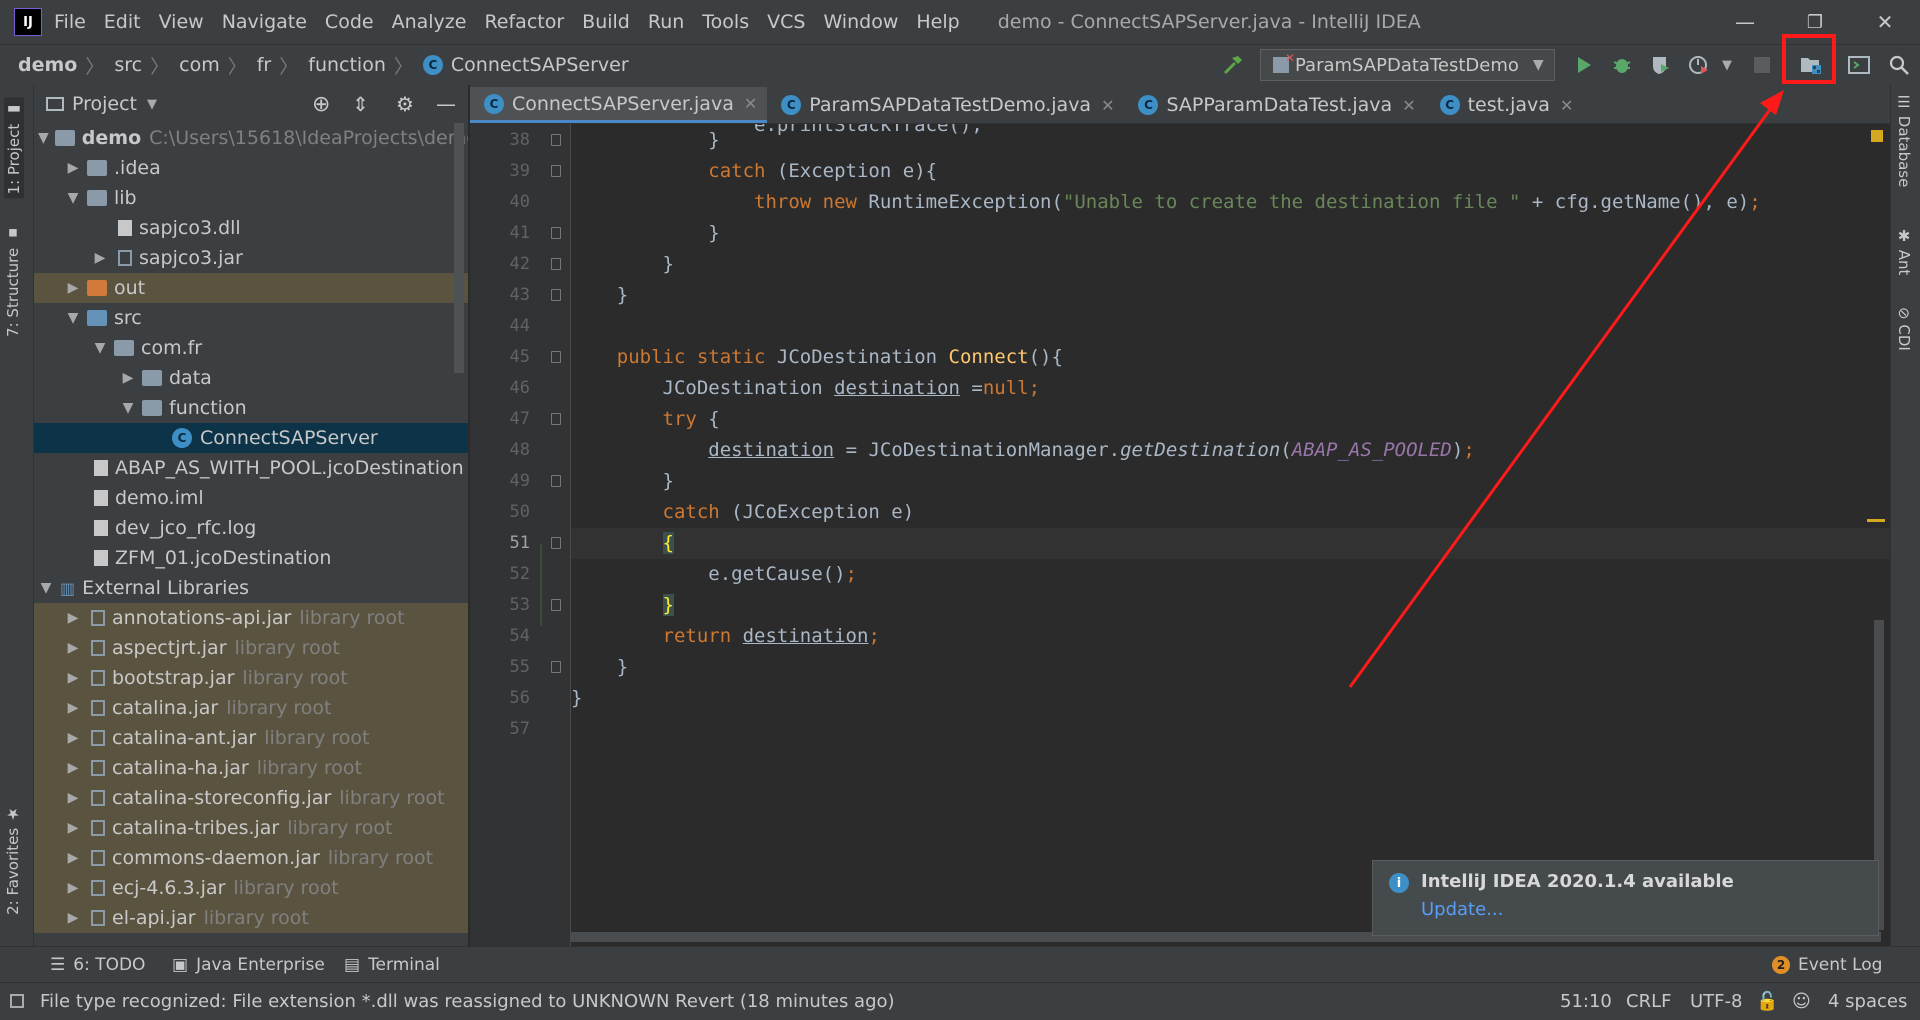 This screenshot has width=1920, height=1020. Describe the element at coordinates (1899, 65) in the screenshot. I see `search-icon` at that location.